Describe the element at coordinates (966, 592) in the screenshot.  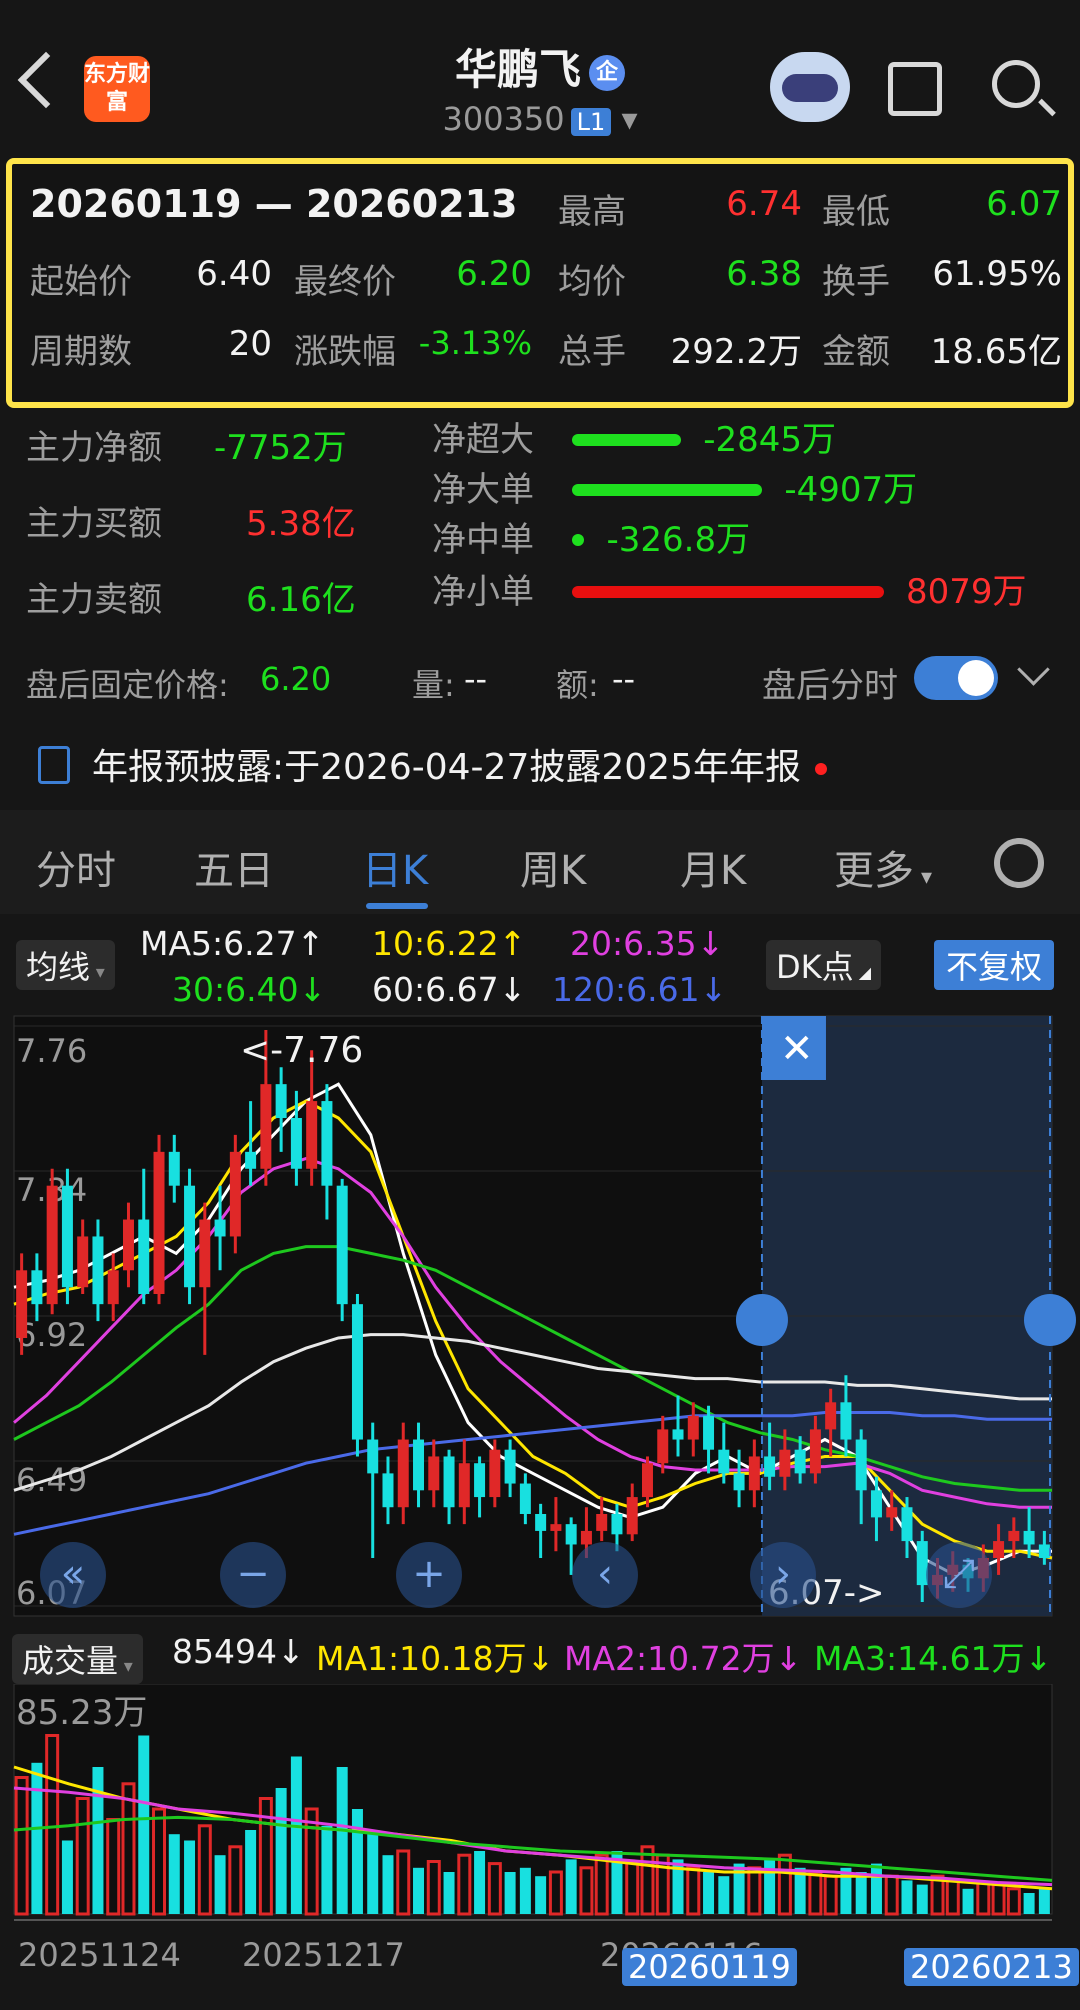
I see `flow-value: 8079万` at that location.